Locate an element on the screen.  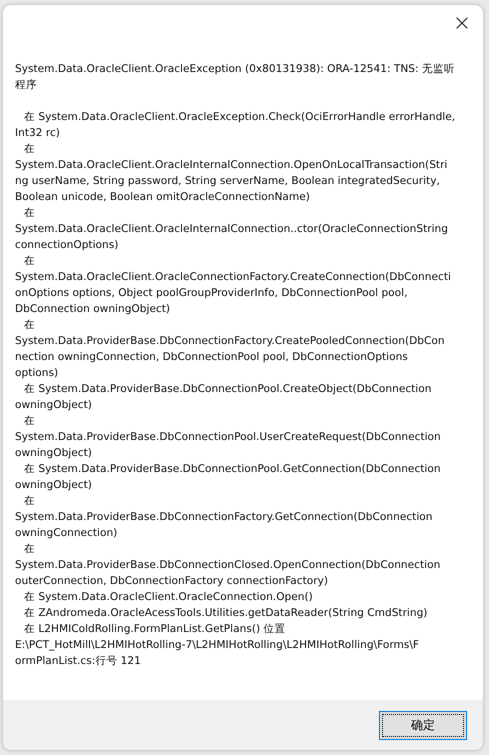
stack-trace-entry: 在 System.Data.OracleClient.OracleInternalConnection.OpenOnLocalTransaction(Stri ng userName, String password, String serverName, Boolean integratedSecurity, Boolean unicode, Boolean omitOracleConnectionName) is located at coordinates (231, 173).